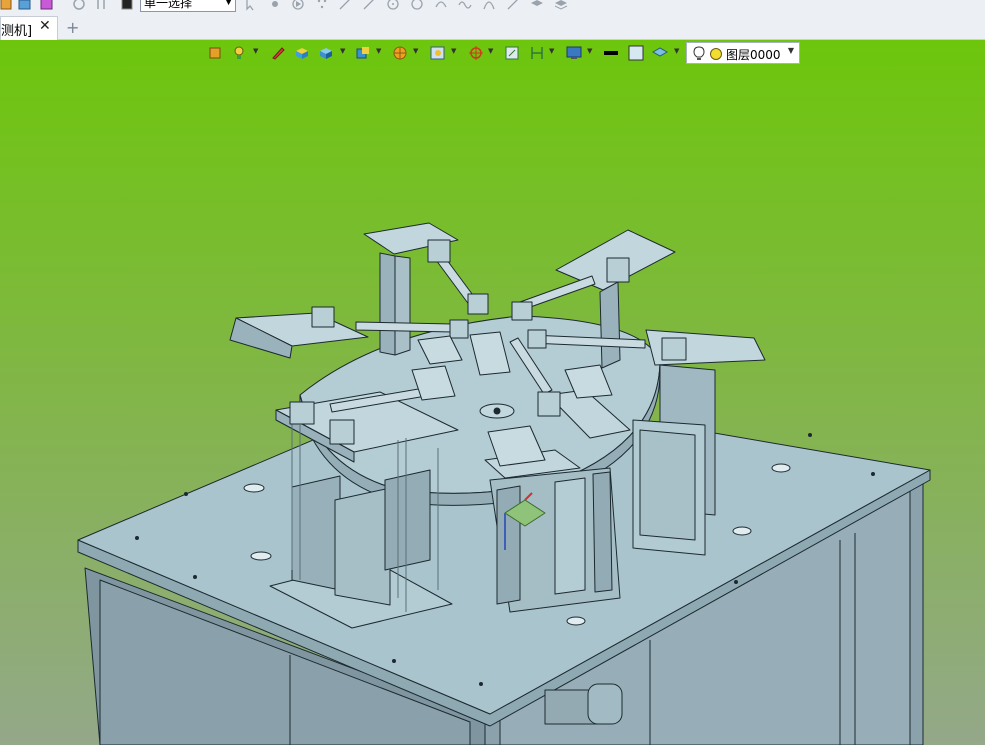  Describe the element at coordinates (47, 5) in the screenshot. I see `save-file-icon` at that location.